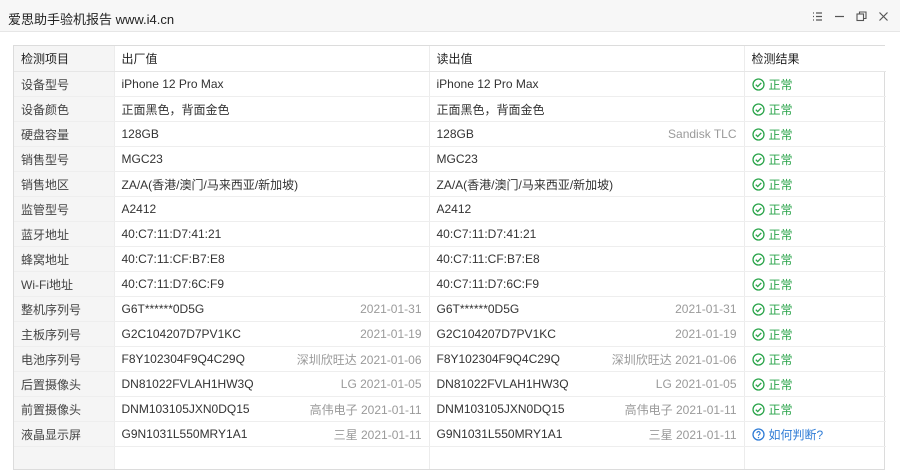 The height and width of the screenshot is (470, 900). I want to click on result-cell: 如何判断?, so click(814, 434).